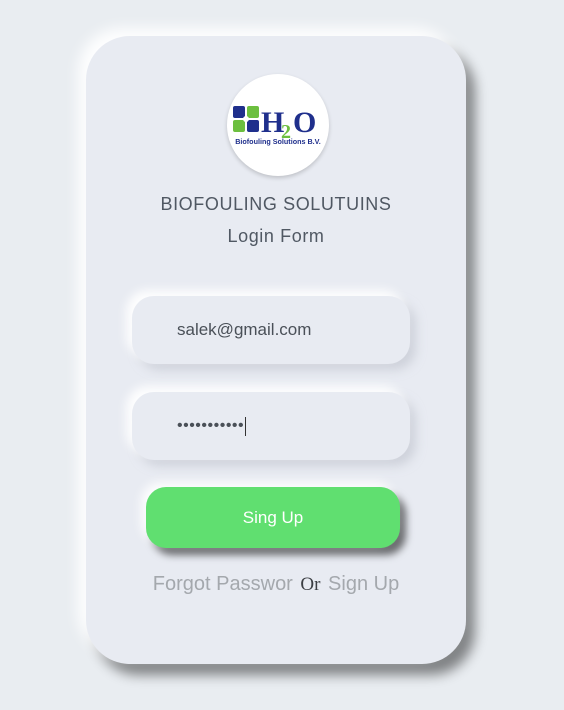 This screenshot has height=710, width=564. What do you see at coordinates (273, 517) in the screenshot?
I see `sign-up-button: Sing Up` at bounding box center [273, 517].